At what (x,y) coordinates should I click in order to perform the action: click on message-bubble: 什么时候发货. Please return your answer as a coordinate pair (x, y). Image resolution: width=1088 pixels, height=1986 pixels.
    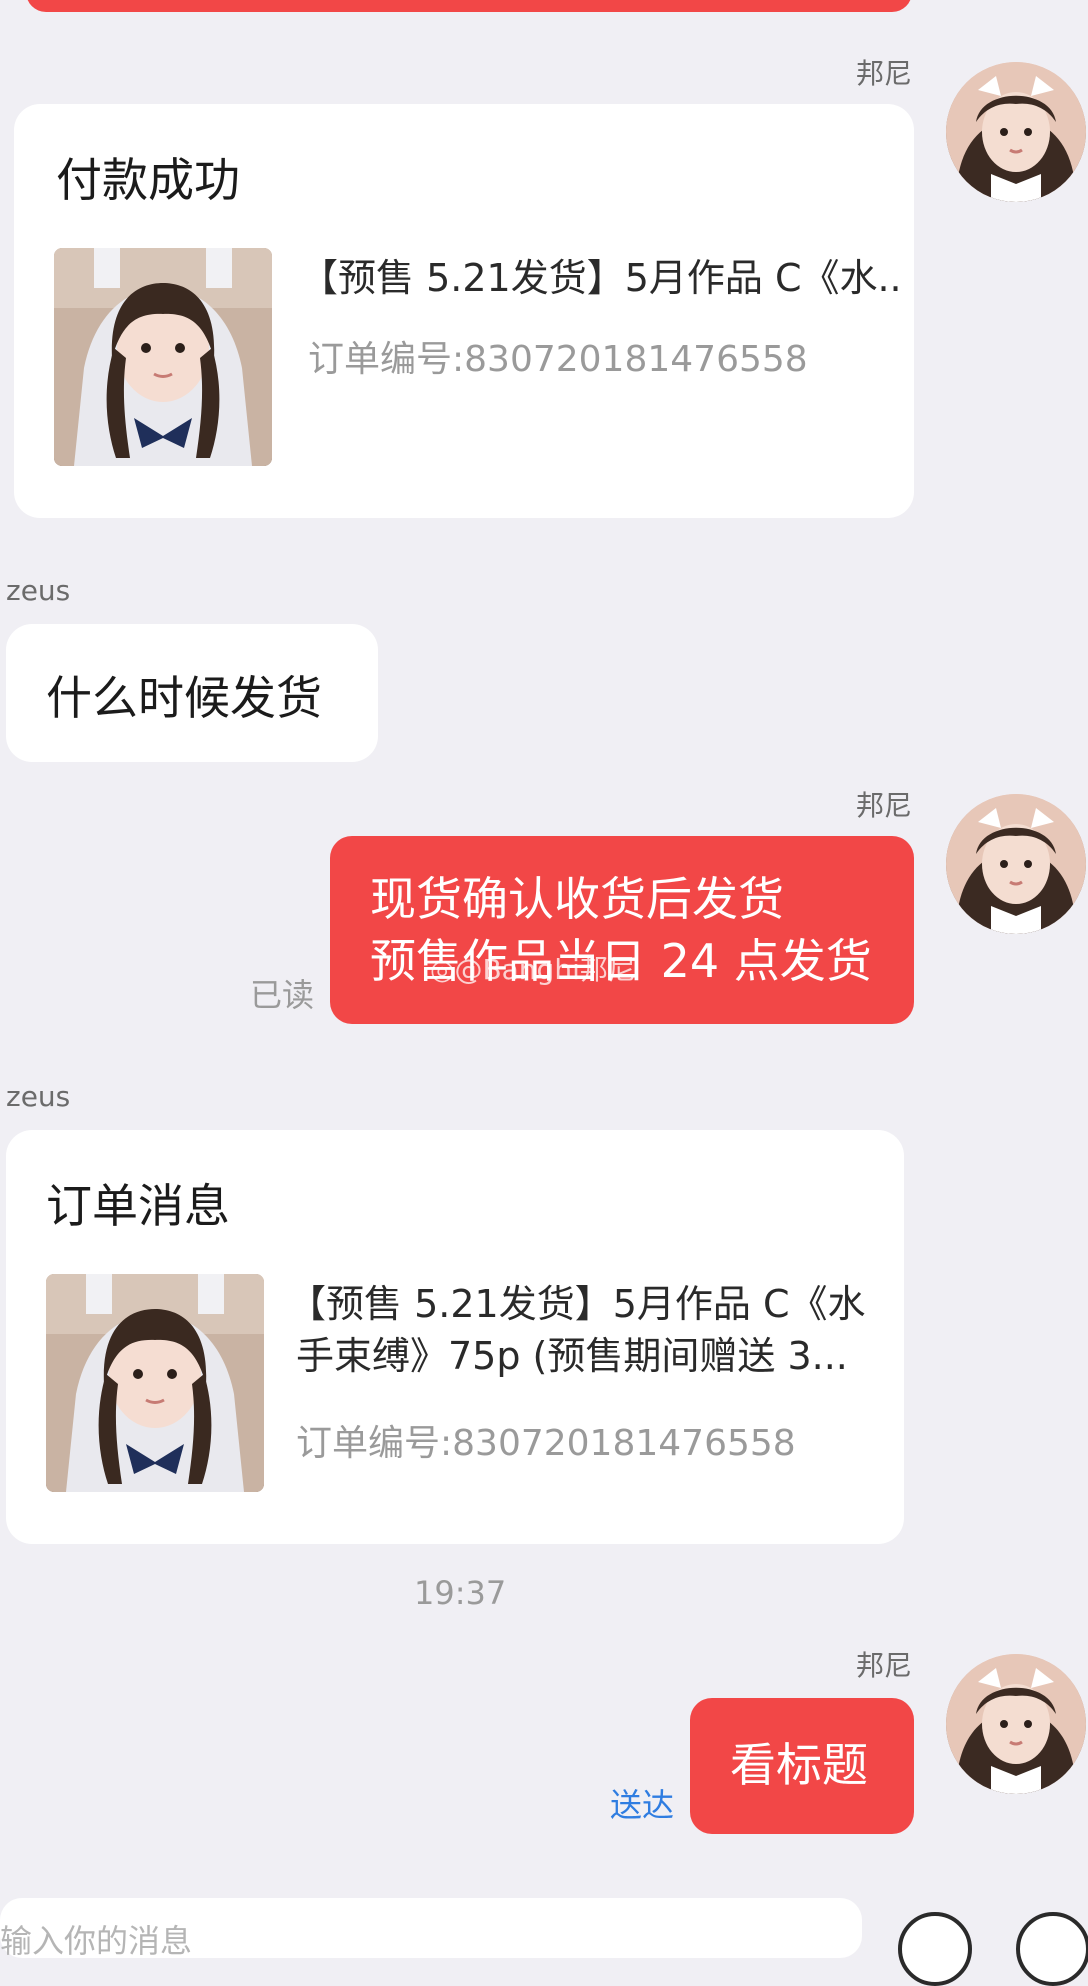
    Looking at the image, I should click on (192, 693).